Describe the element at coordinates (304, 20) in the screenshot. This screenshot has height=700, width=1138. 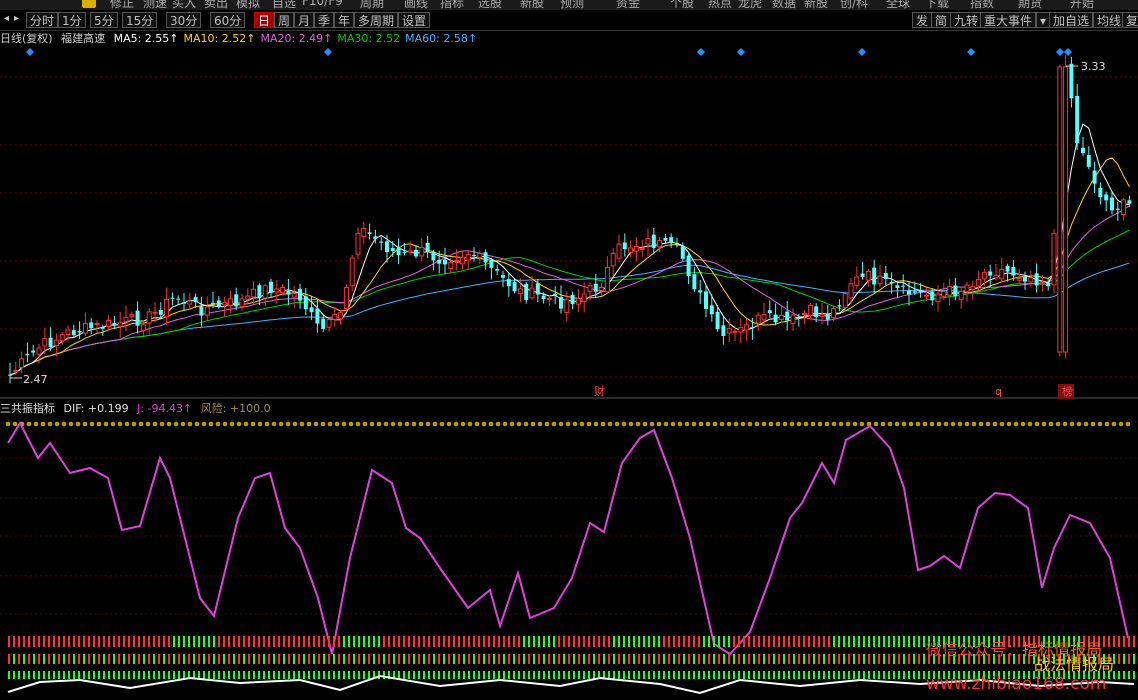
I see `period-tab: 月` at that location.